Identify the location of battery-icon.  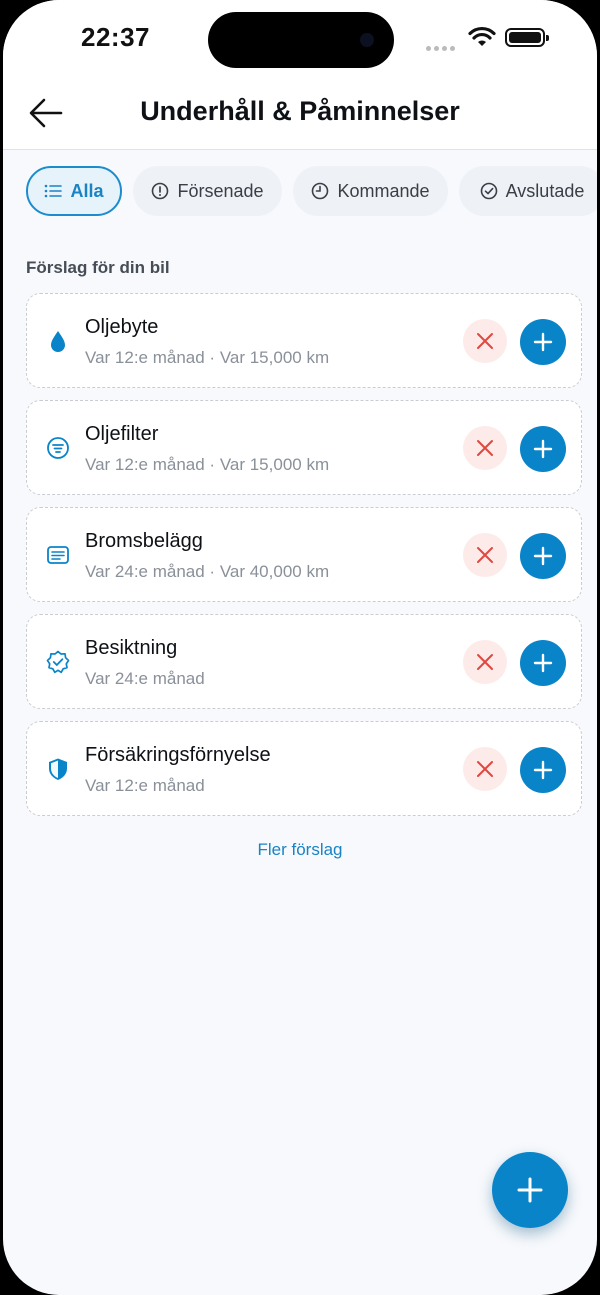
(527, 37).